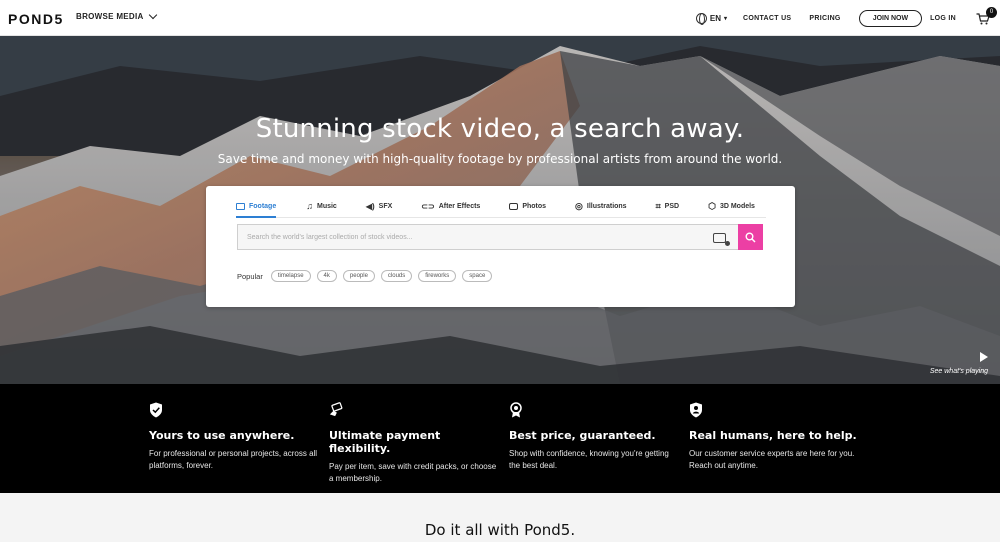 Image resolution: width=1000 pixels, height=542 pixels. Describe the element at coordinates (516, 410) in the screenshot. I see `award-ribbon-icon` at that location.